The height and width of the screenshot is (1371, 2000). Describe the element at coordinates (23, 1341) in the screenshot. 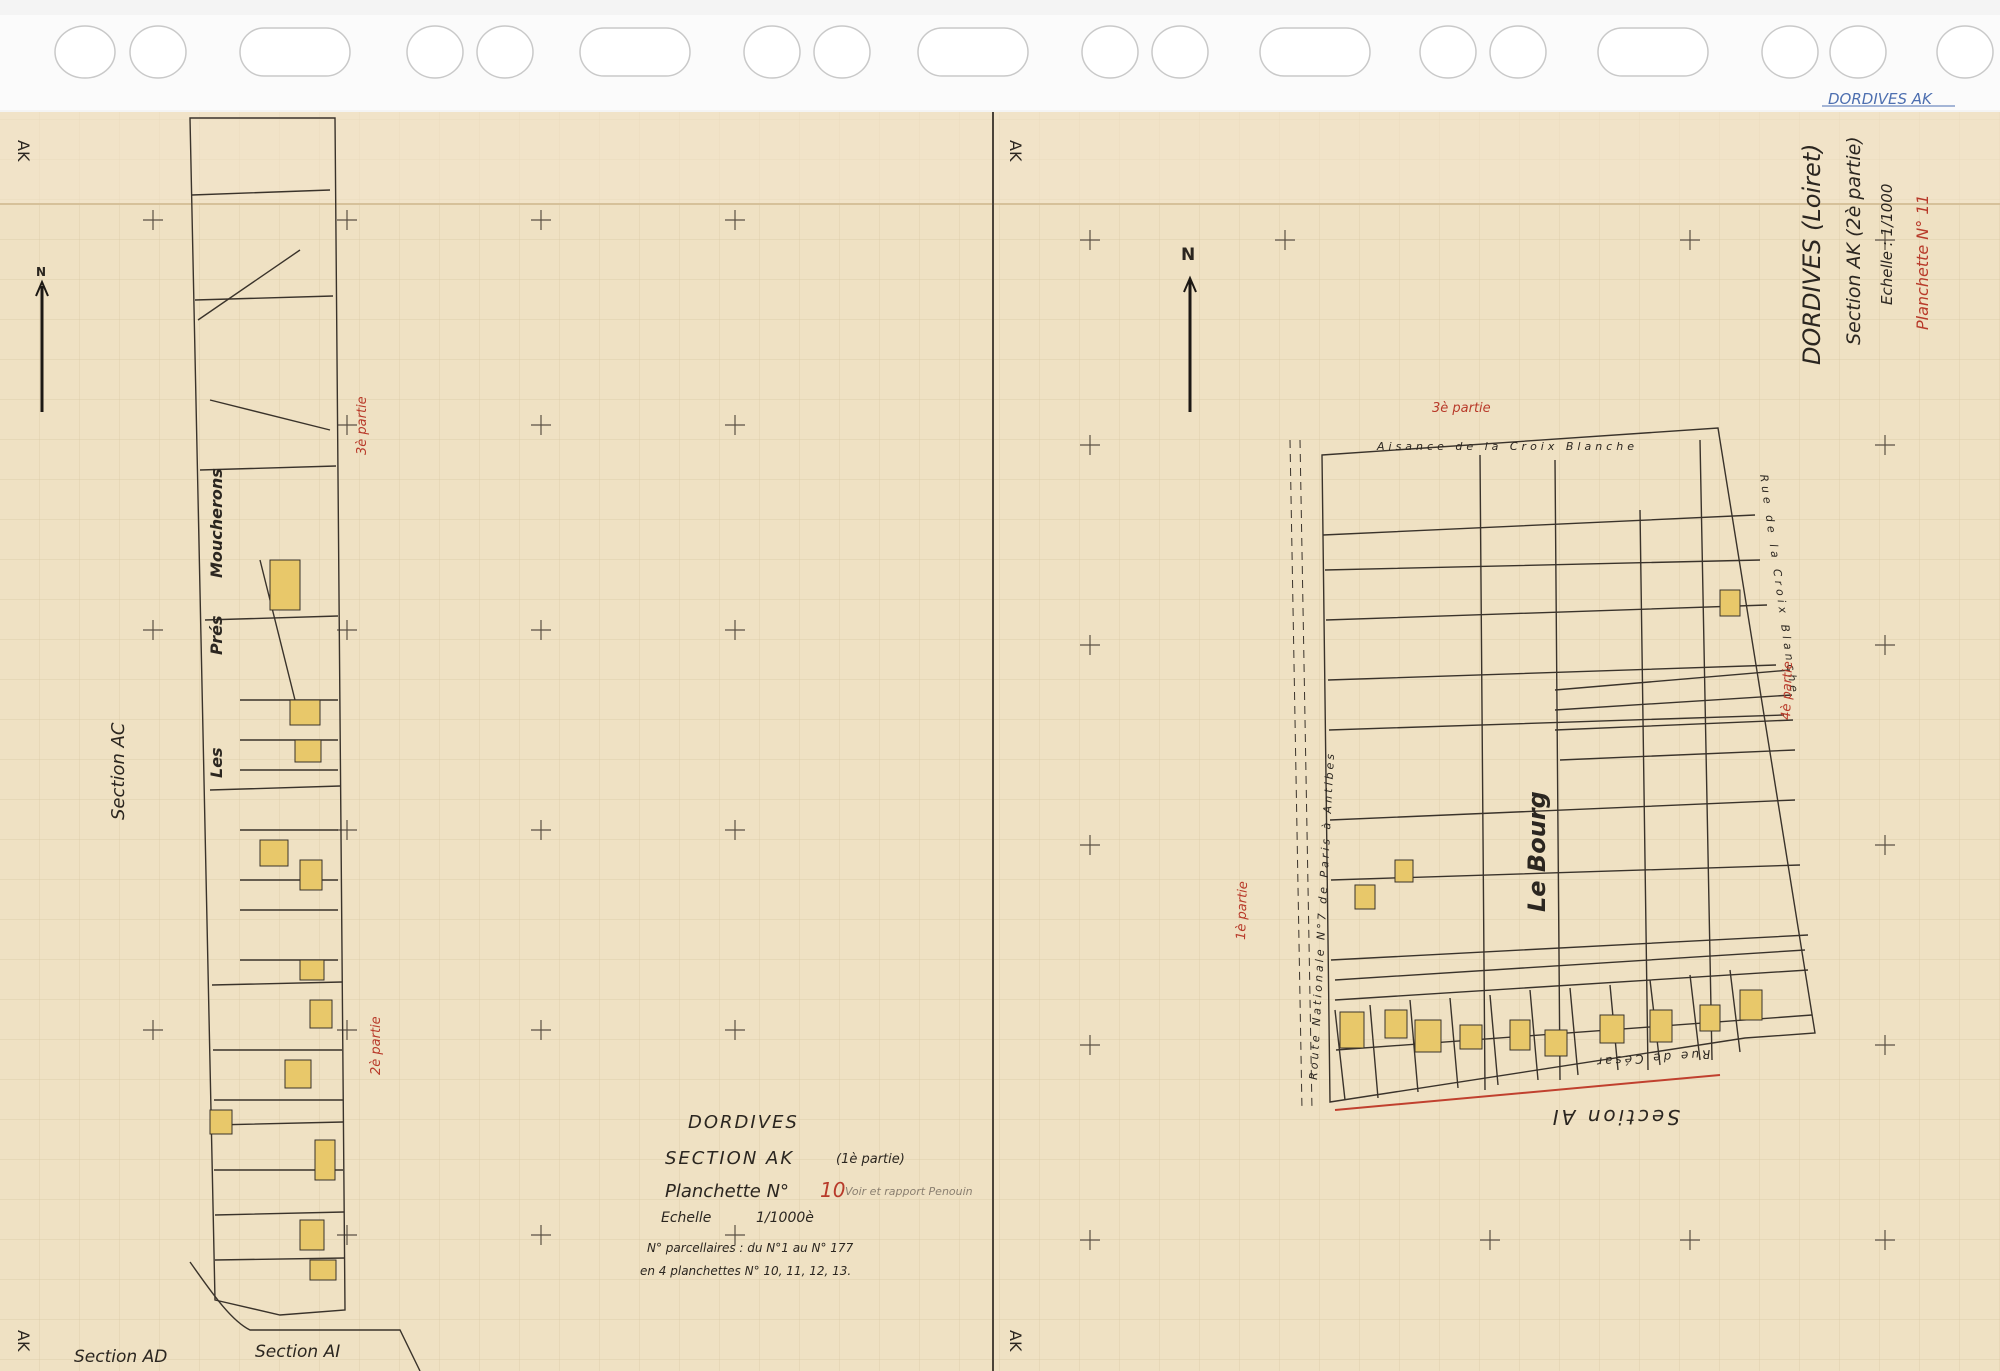

I see `left-margin-ak-bottom: AK` at that location.